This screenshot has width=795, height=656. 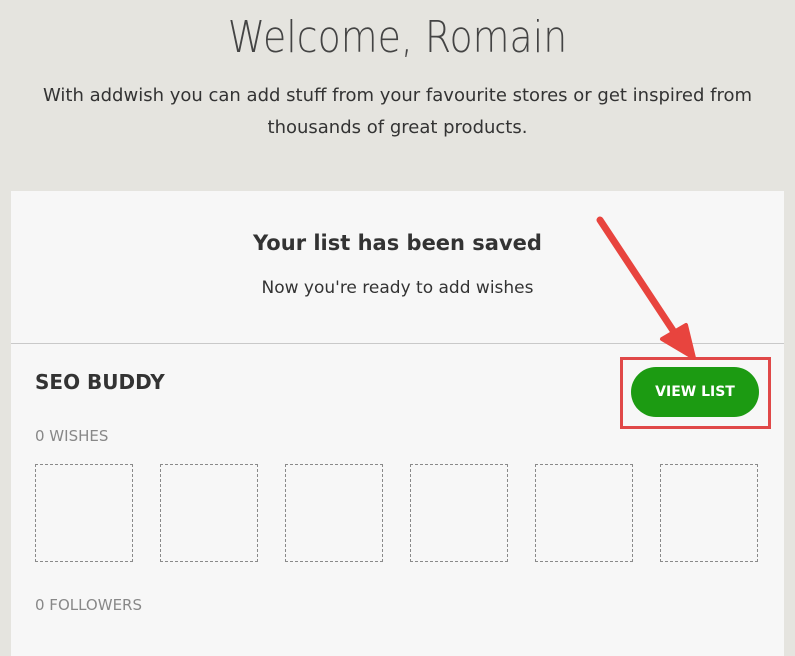 I want to click on saved-title: Your list has been saved, so click(x=397, y=243).